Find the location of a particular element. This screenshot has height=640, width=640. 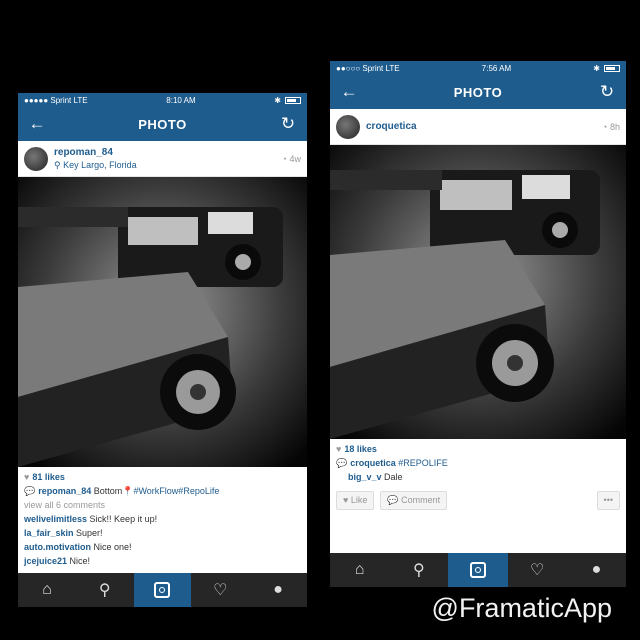

likes-count: 81 likes is located at coordinates (48, 477).